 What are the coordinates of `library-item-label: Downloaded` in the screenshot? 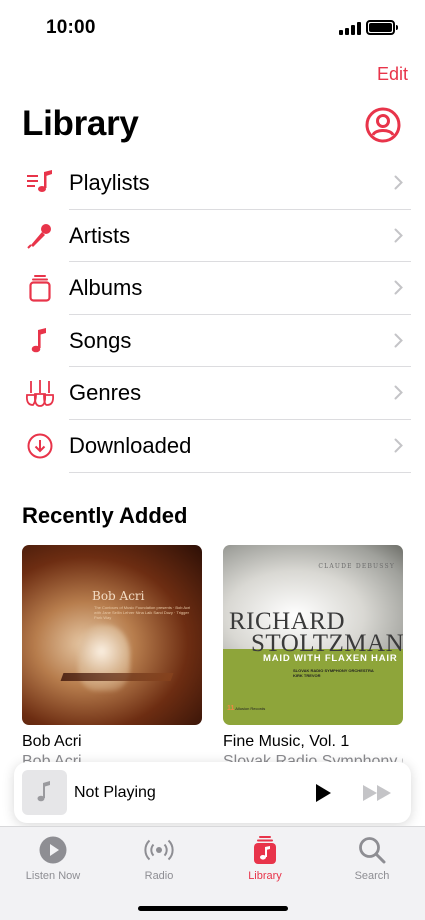 It's located at (130, 445).